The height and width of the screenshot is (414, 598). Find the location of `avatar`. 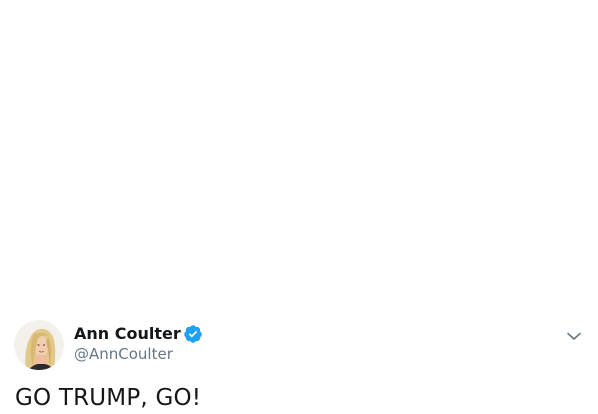

avatar is located at coordinates (39, 345).